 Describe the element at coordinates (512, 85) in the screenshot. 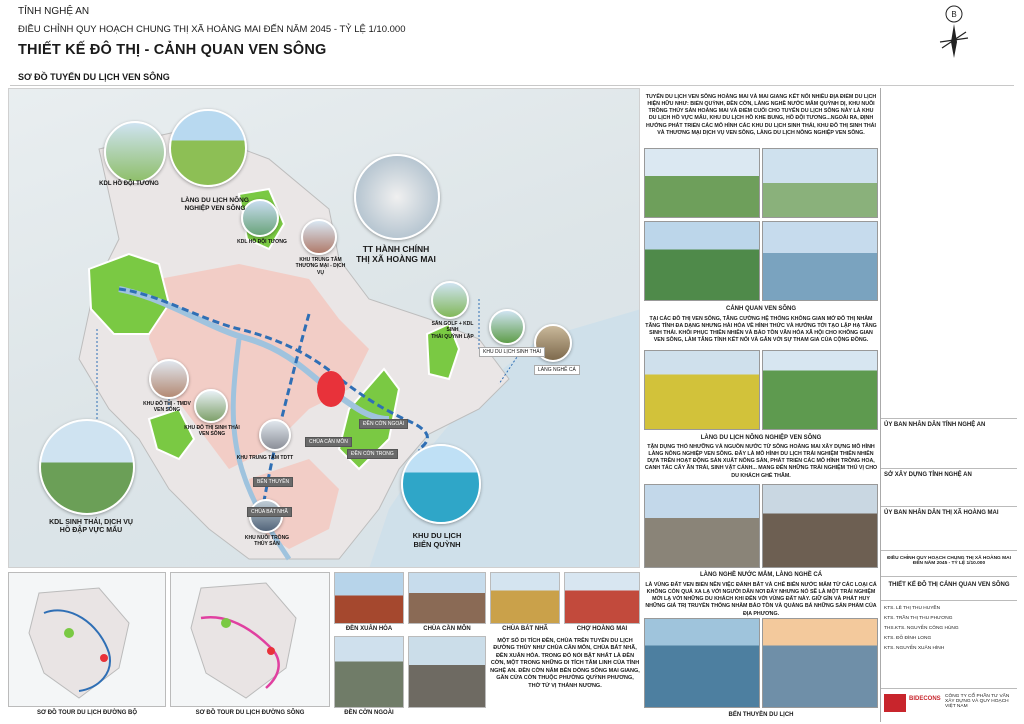

I see `divider` at that location.